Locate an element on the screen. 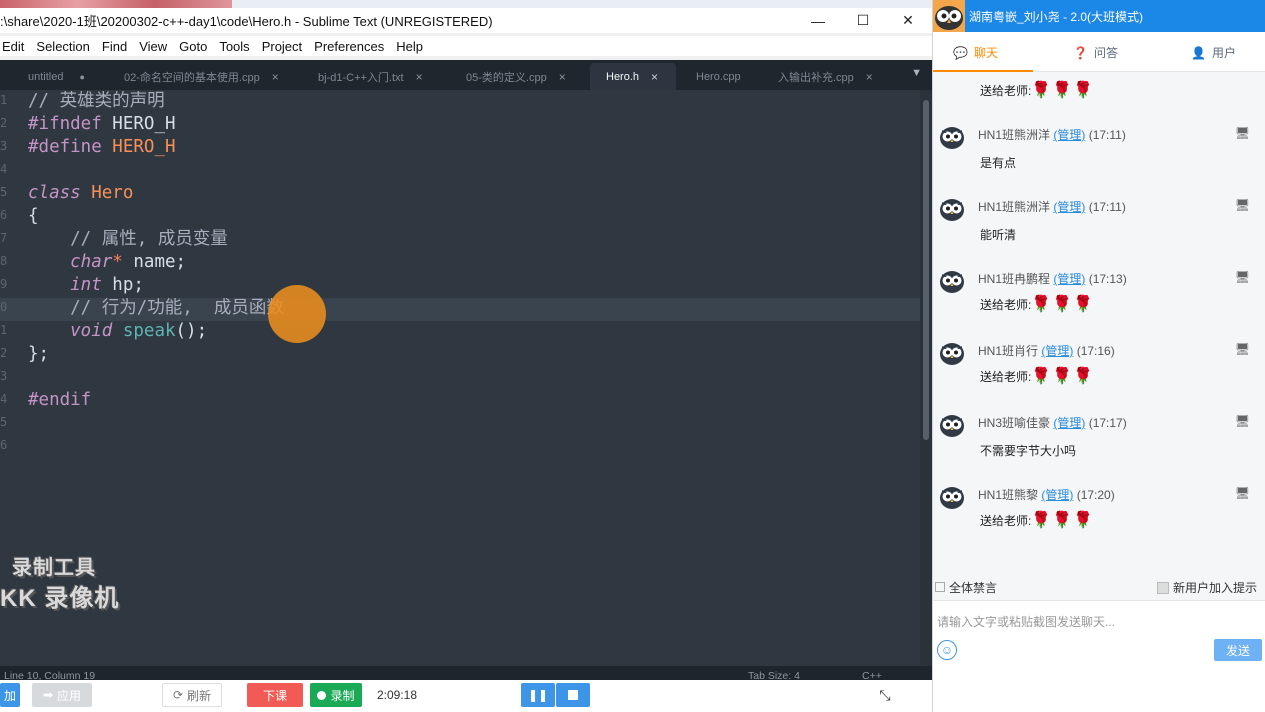  send-button: 发送 is located at coordinates (1238, 650).